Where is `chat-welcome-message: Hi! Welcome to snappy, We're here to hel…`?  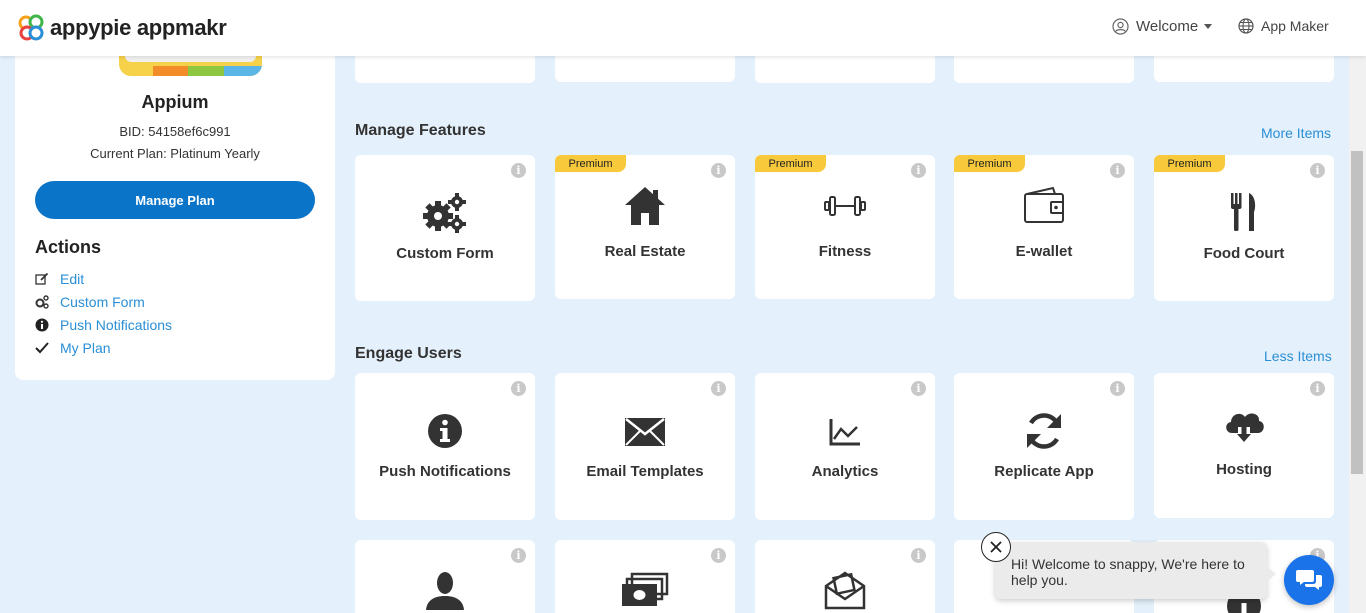 chat-welcome-message: Hi! Welcome to snappy, We're here to hel… is located at coordinates (1135, 570).